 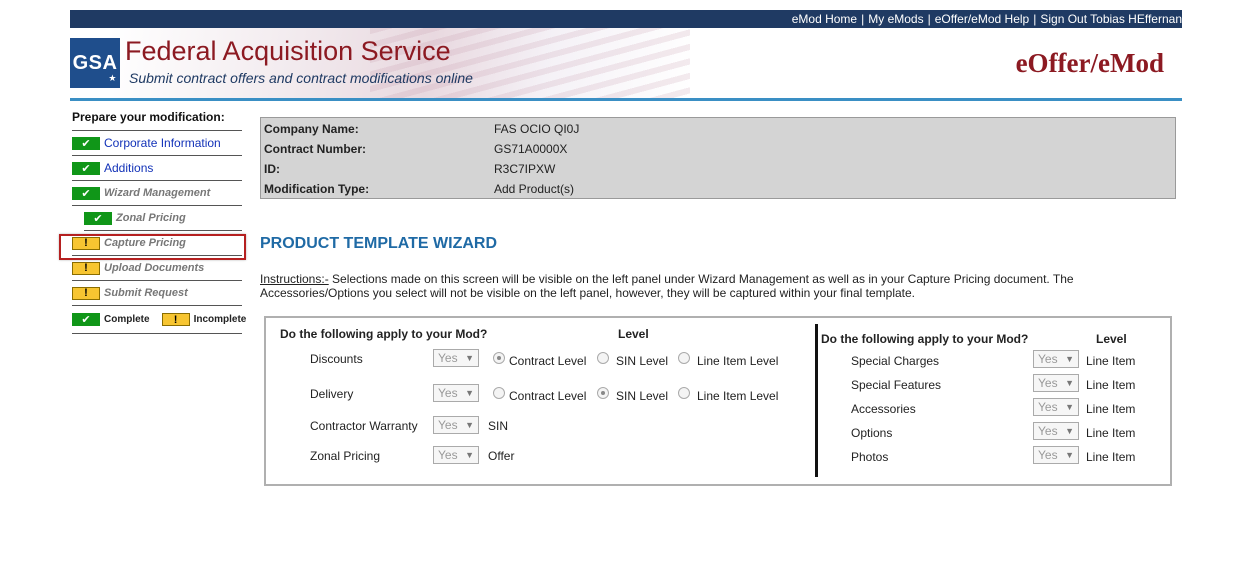 I want to click on info-label: Contract Number:, so click(x=315, y=149).